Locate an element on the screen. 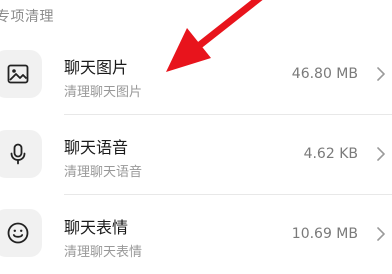  list-item-title: 聊天图片 is located at coordinates (96, 67).